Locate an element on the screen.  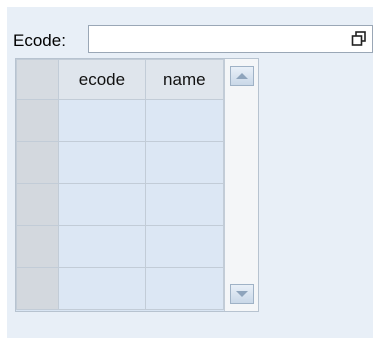
scroll-down-button is located at coordinates (242, 294).